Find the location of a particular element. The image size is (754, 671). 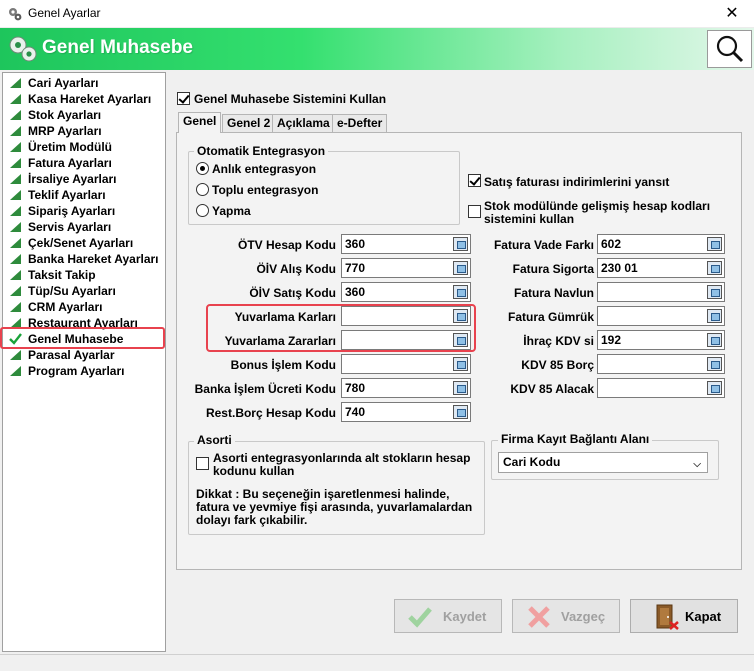

tab-genel: Genel is located at coordinates (200, 122).